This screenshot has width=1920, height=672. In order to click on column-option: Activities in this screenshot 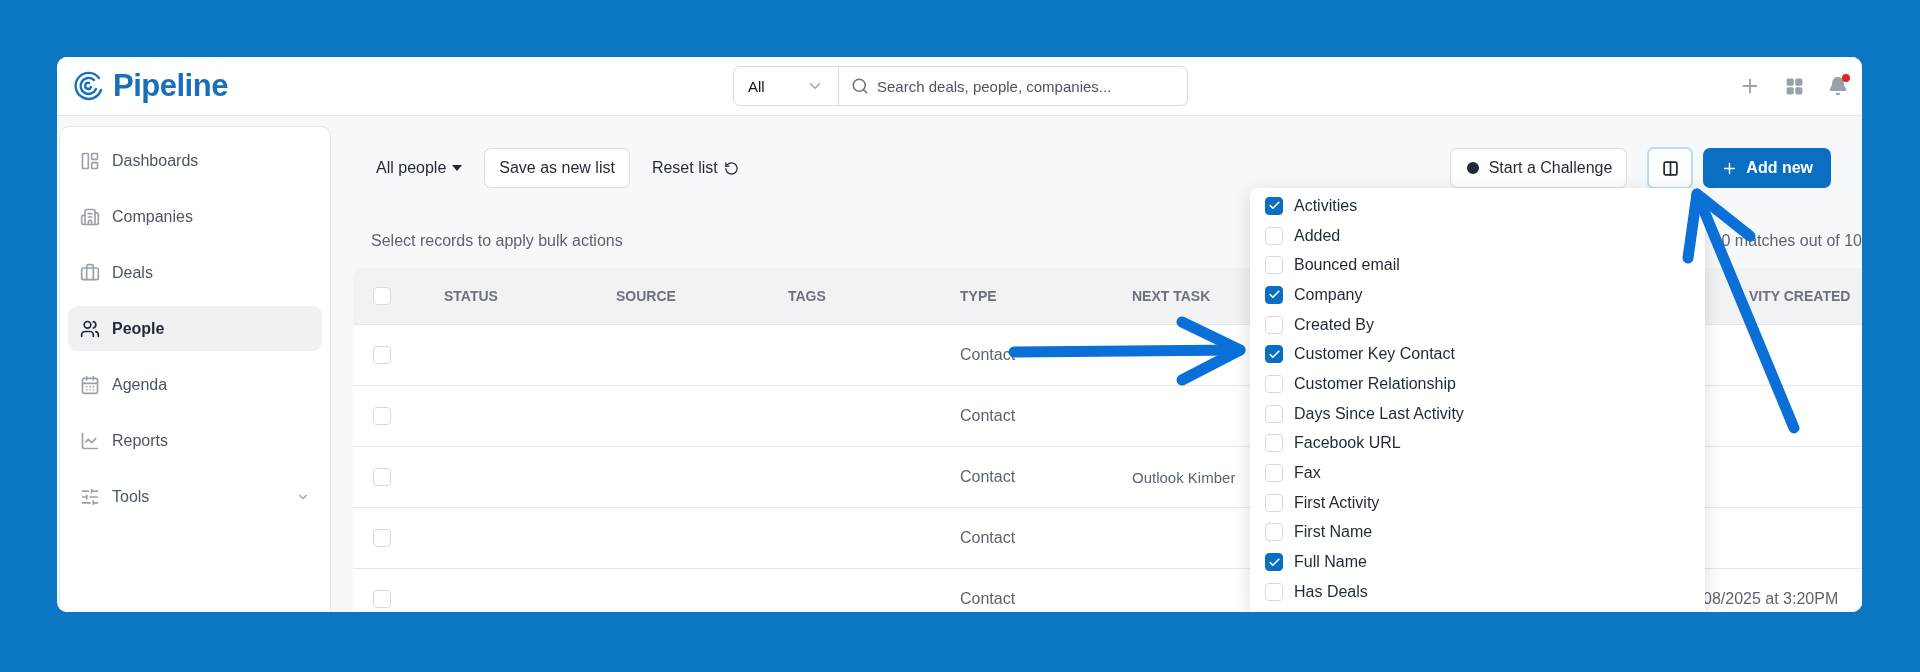, I will do `click(1477, 206)`.